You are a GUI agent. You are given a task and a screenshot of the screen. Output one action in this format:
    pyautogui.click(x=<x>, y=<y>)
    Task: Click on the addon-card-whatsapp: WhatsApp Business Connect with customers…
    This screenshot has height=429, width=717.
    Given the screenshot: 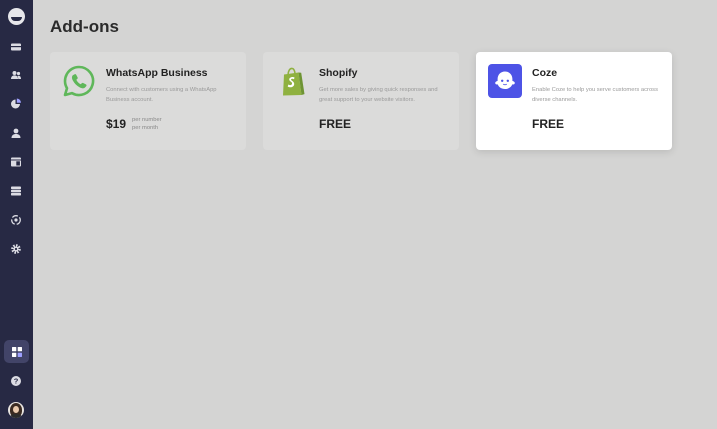 What is the action you would take?
    pyautogui.click(x=148, y=101)
    